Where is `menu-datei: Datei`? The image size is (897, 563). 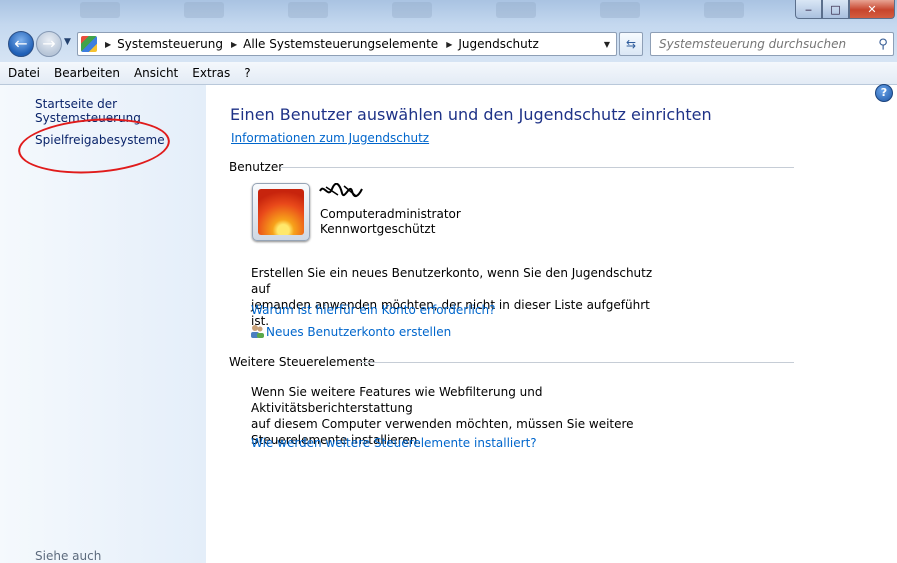
menu-datei: Datei is located at coordinates (24, 73).